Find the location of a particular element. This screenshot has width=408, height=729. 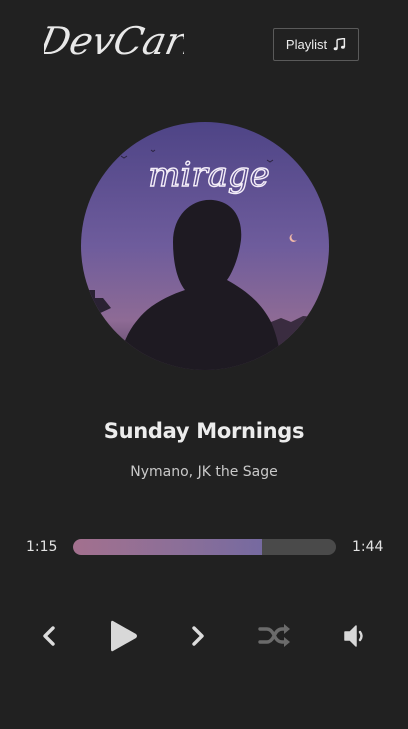

playlist-button: Playlist is located at coordinates (316, 44).